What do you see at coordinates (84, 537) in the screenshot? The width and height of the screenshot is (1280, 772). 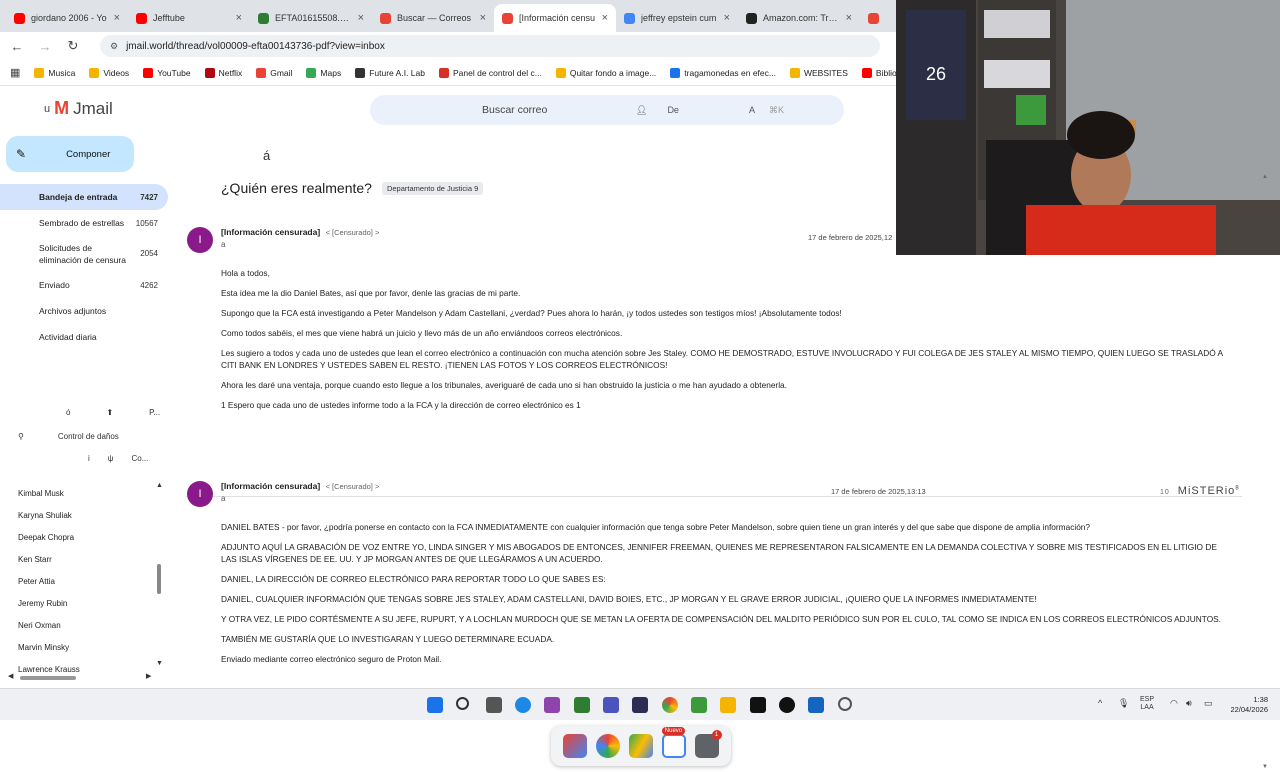 I see `contact-item: Deepak Chopra` at bounding box center [84, 537].